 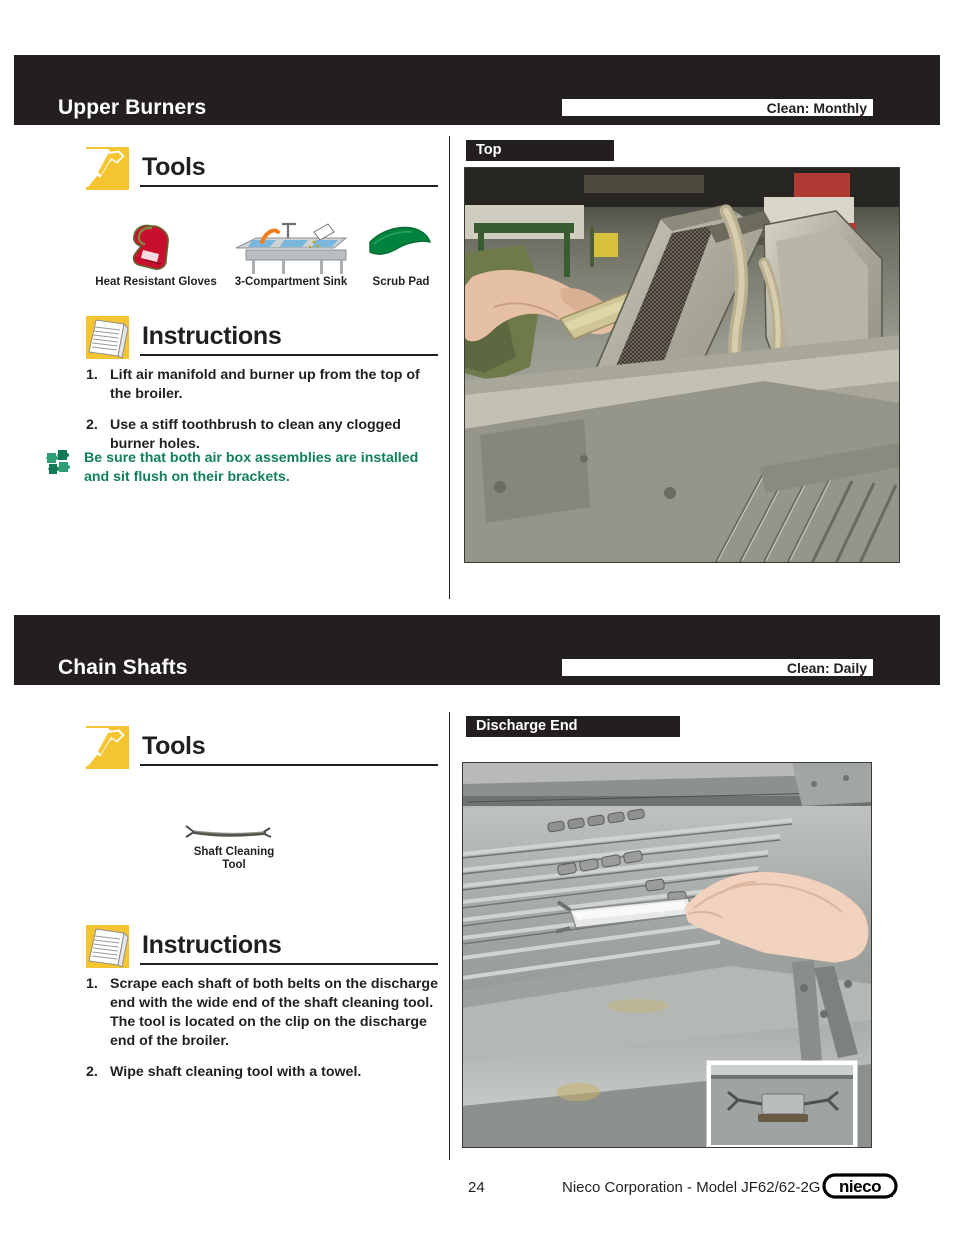 I want to click on tool-item-sink: 3-Compartment Sink, so click(x=291, y=253).